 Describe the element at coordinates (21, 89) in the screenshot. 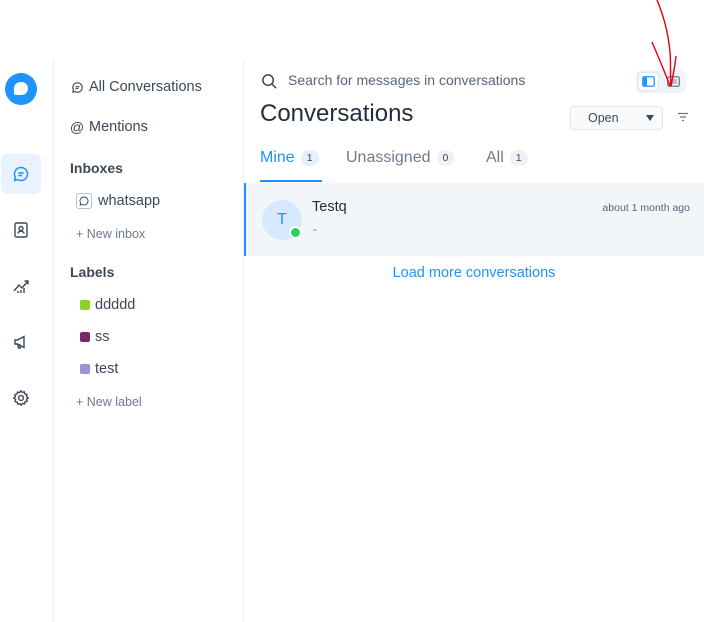

I see `app-logo` at that location.